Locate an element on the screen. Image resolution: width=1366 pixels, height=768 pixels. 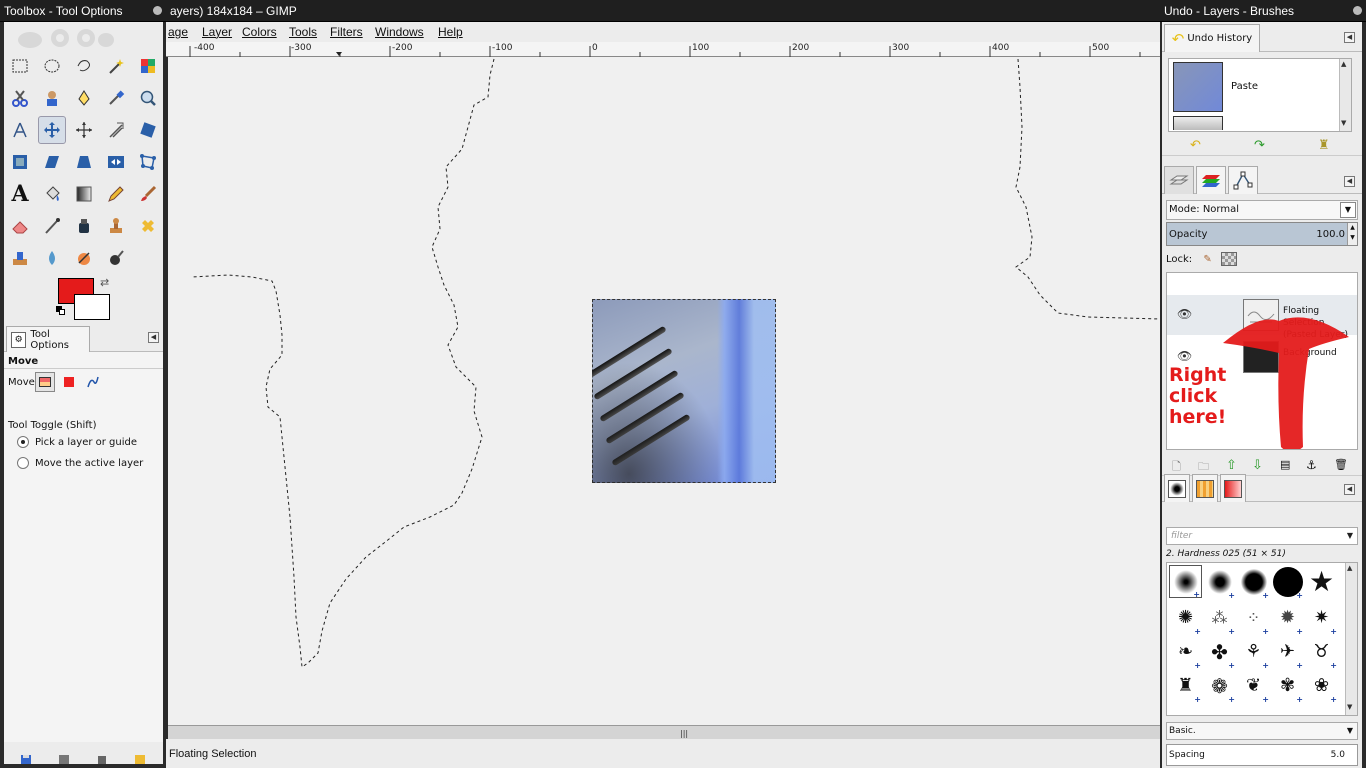
tab-layers is located at coordinates (1179, 180).